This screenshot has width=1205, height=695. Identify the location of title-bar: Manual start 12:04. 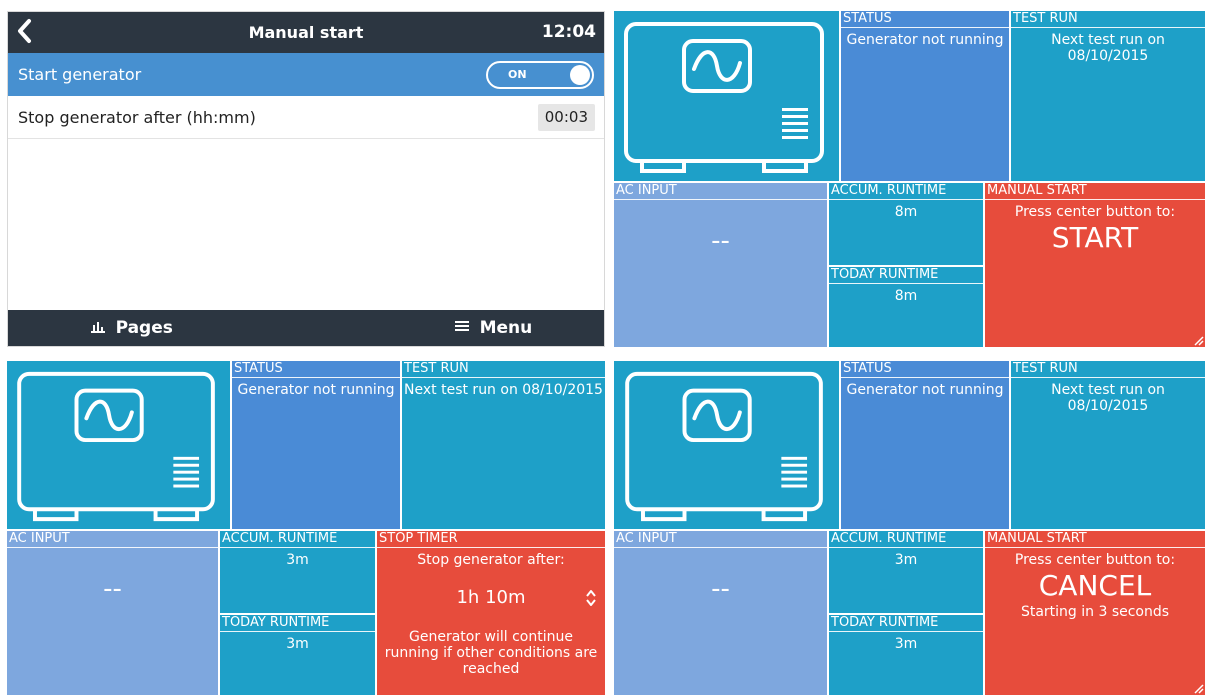
(306, 32).